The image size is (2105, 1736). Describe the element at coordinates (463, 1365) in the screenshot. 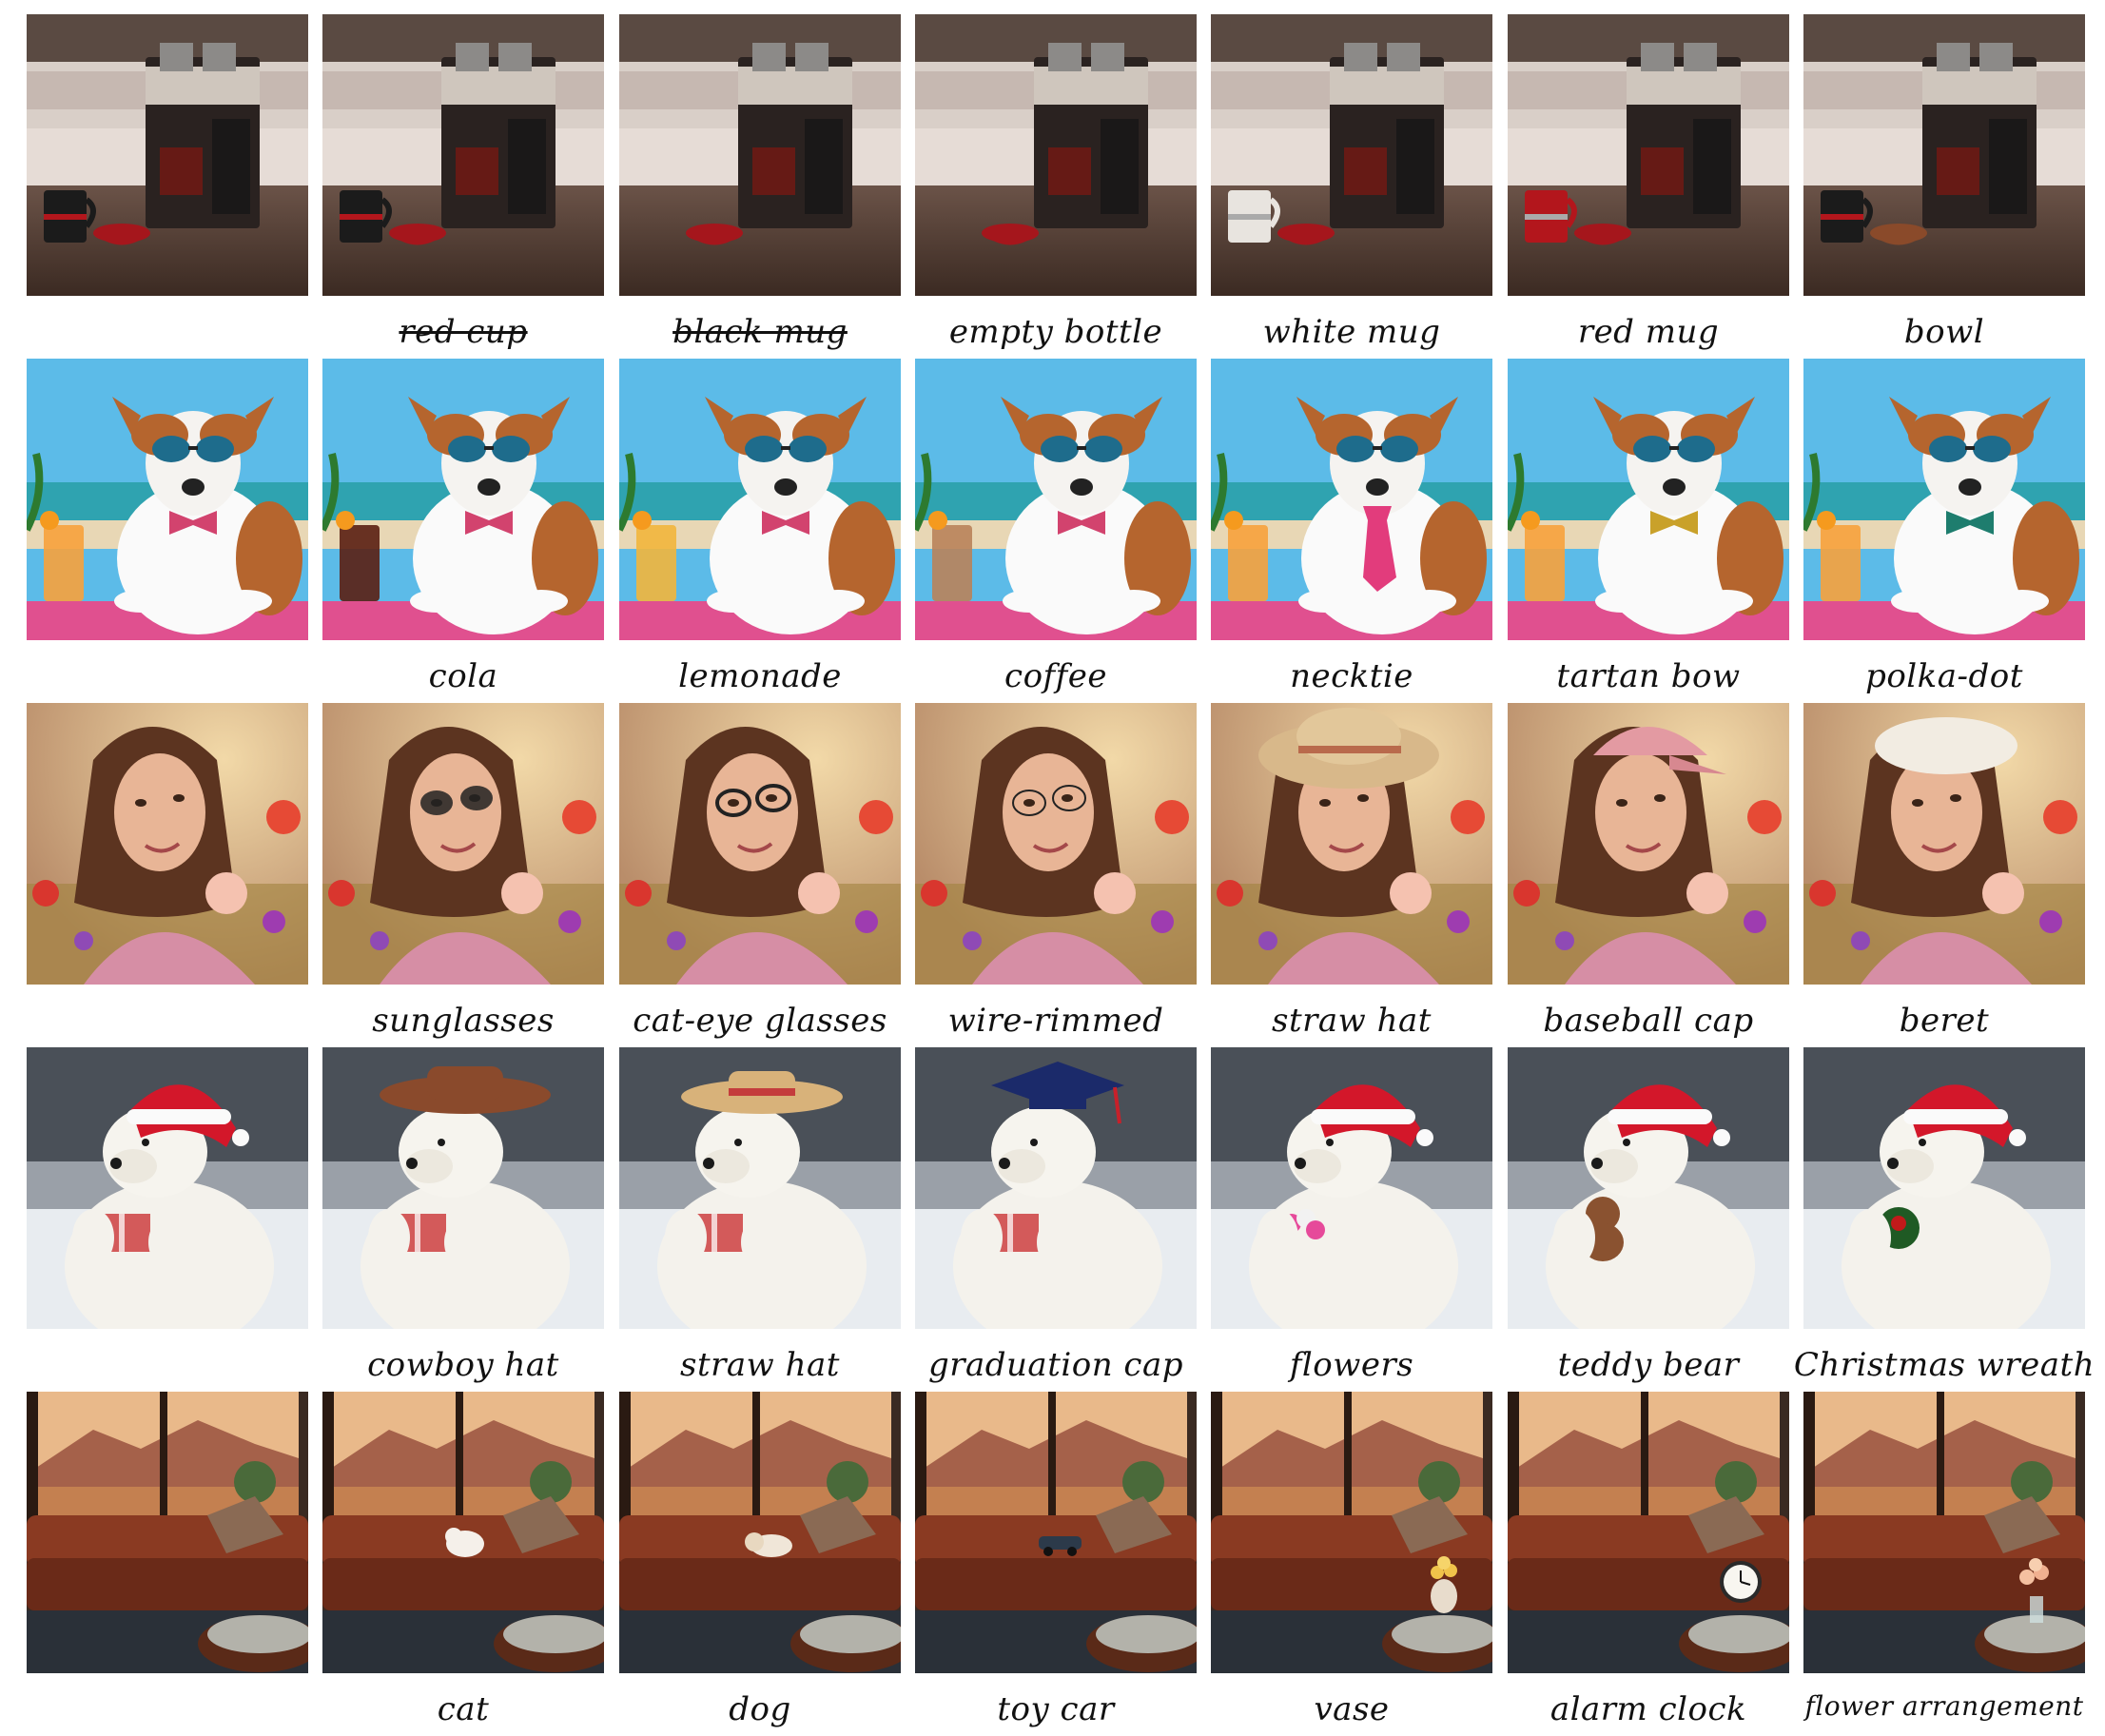

I see `image-caption: cowboy hat` at that location.